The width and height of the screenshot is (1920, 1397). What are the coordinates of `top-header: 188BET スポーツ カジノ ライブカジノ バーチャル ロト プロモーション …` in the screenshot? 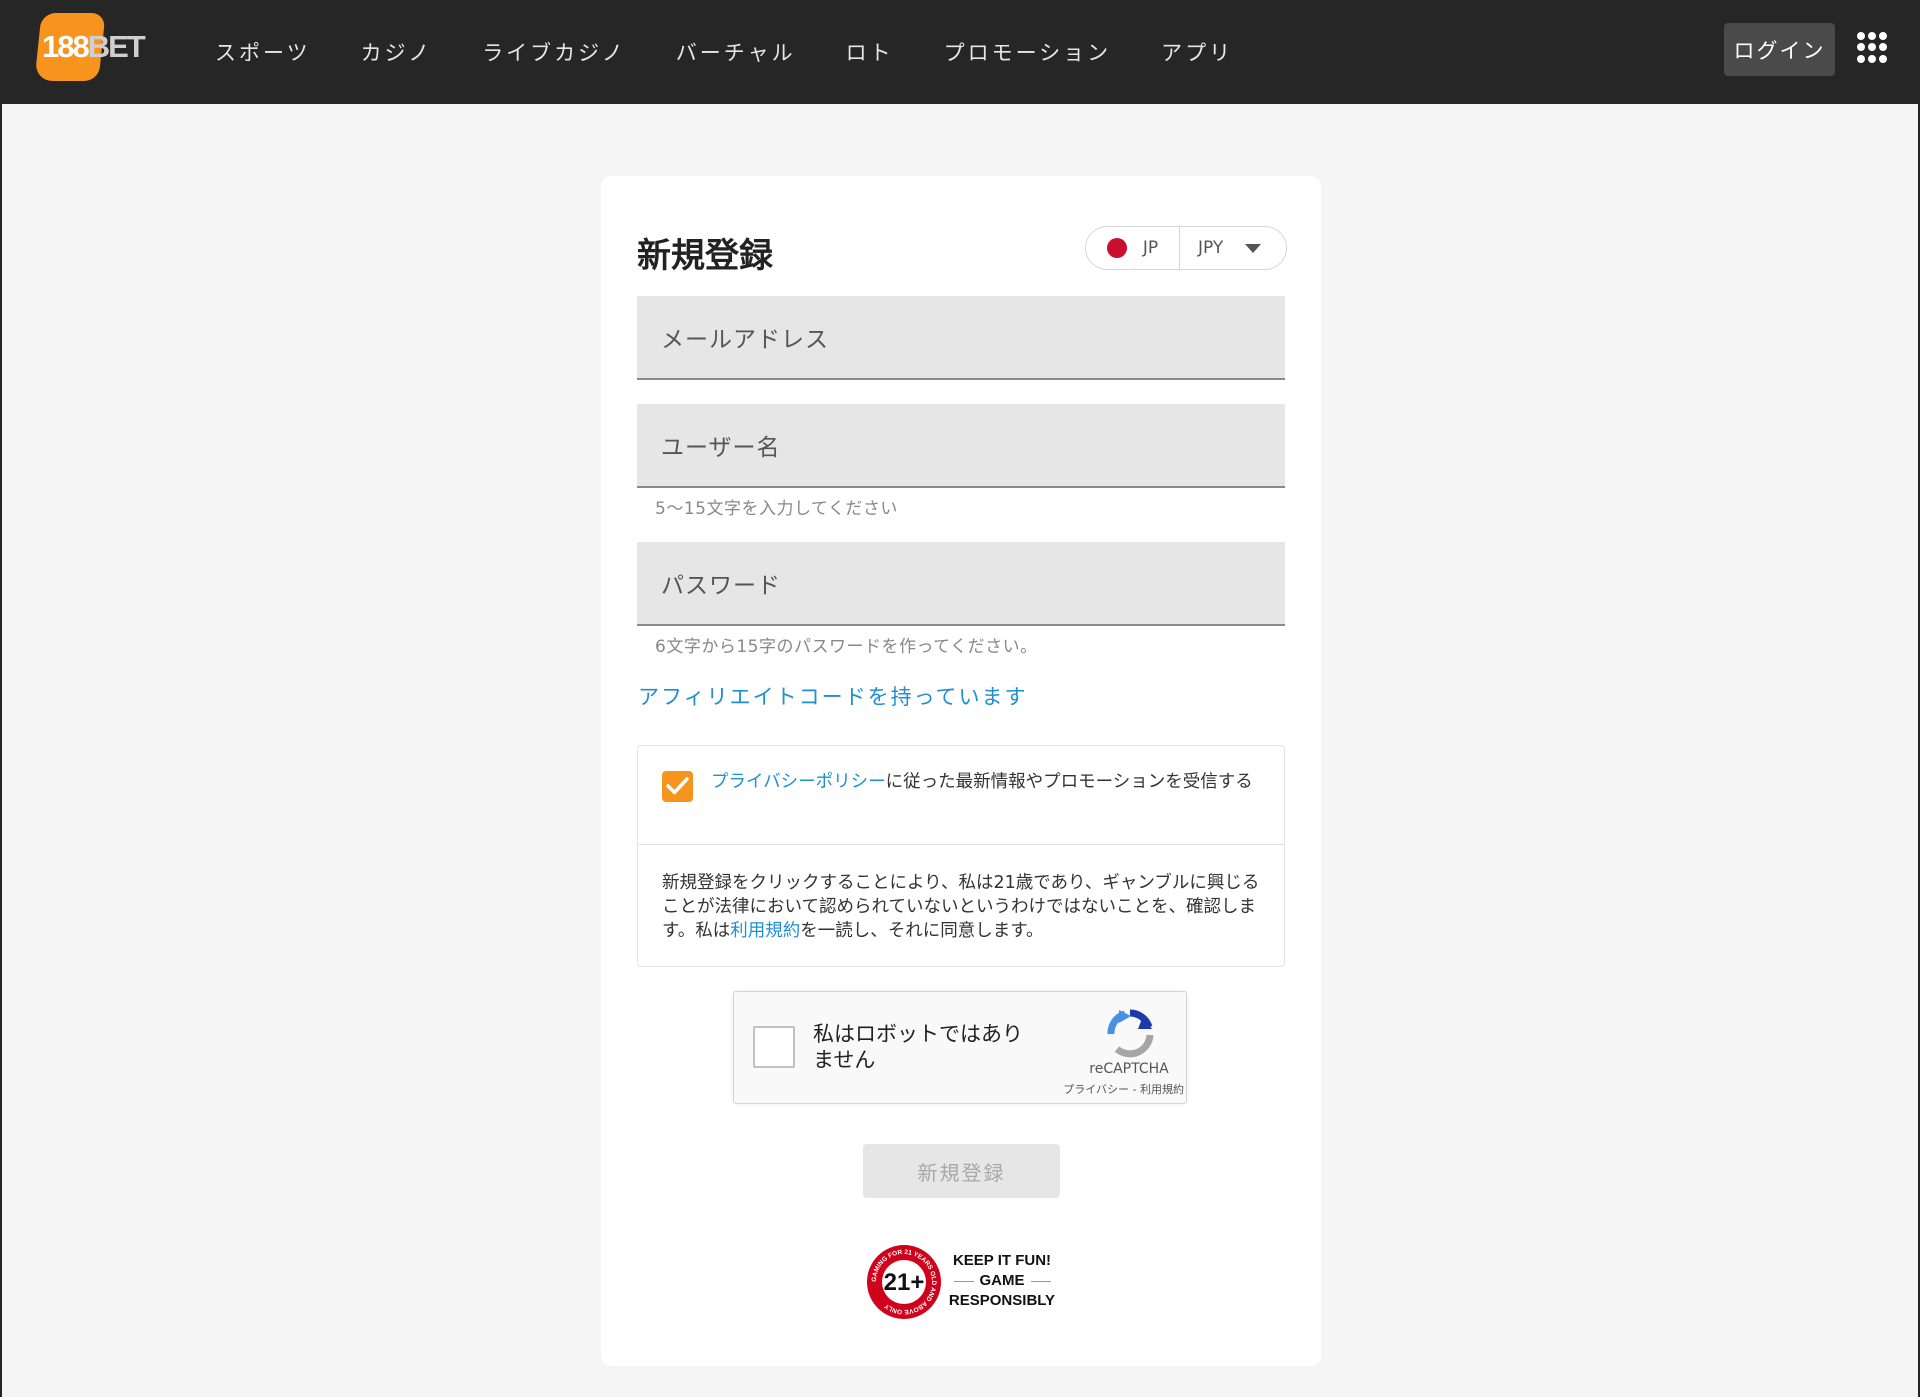 It's located at (960, 52).